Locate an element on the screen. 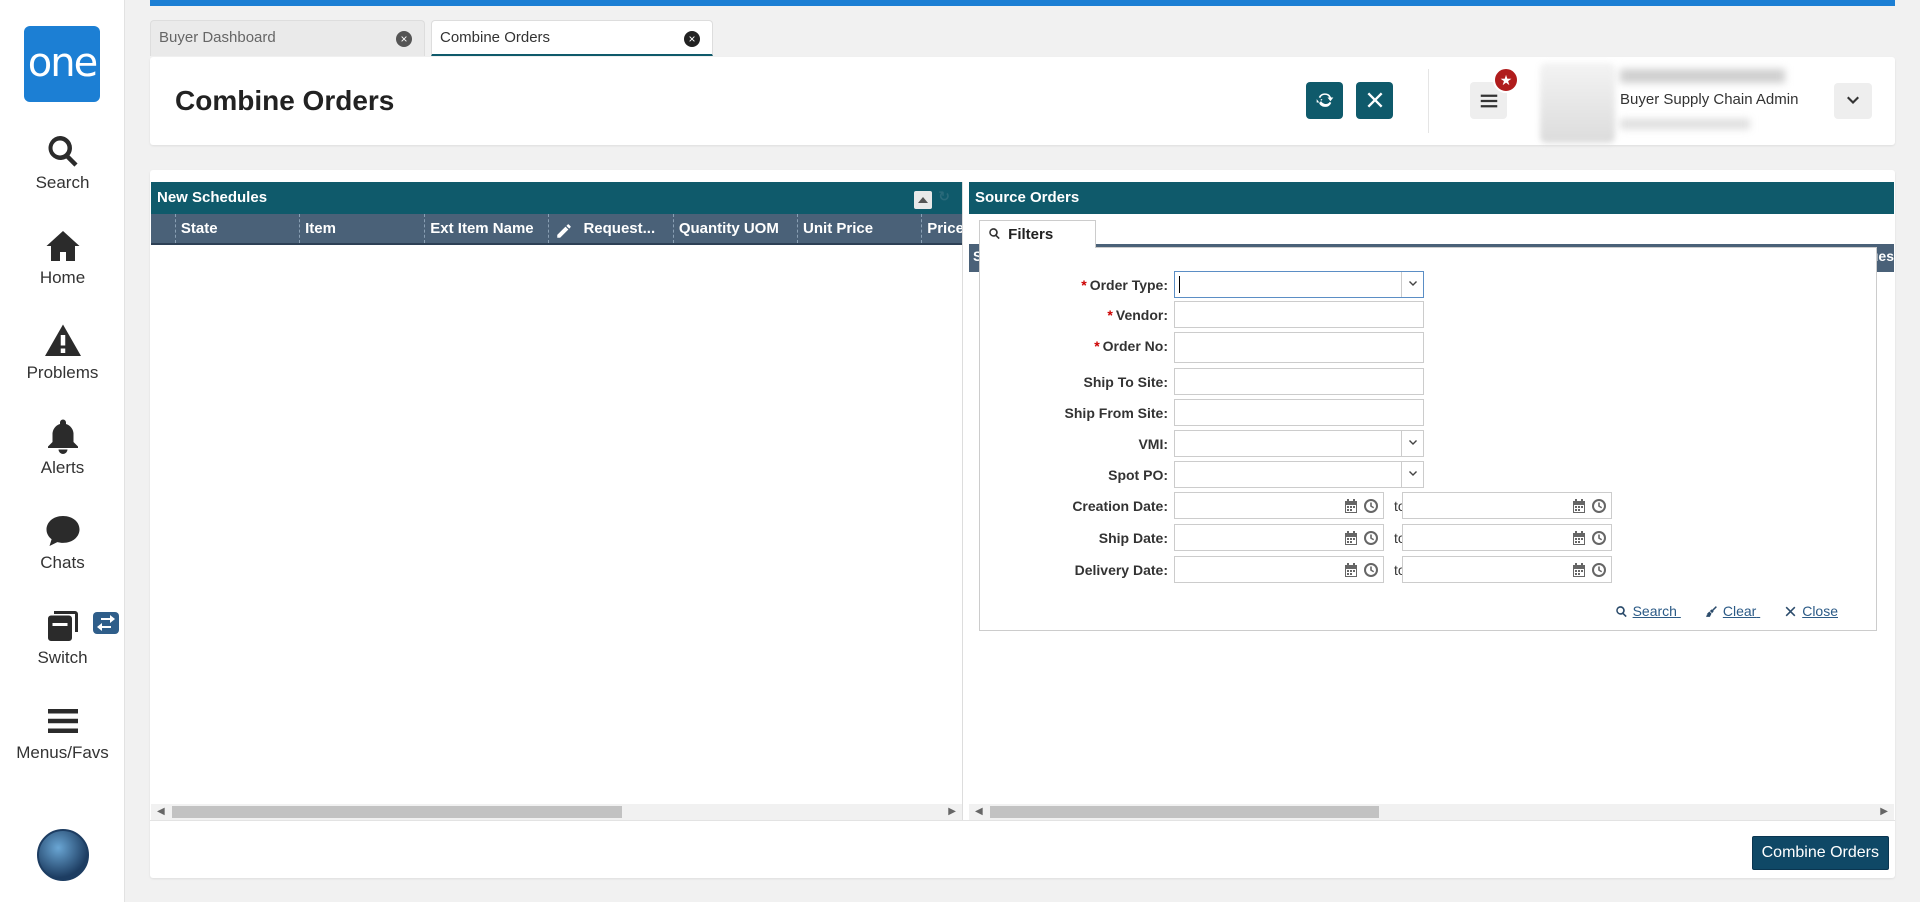 The width and height of the screenshot is (1920, 902). vendor-input is located at coordinates (1299, 314).